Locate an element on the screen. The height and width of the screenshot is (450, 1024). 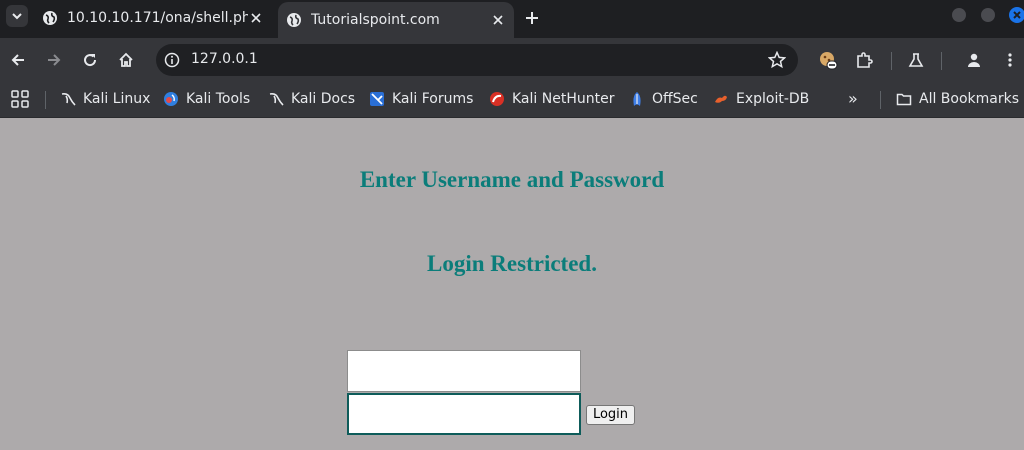
home-icon is located at coordinates (126, 59).